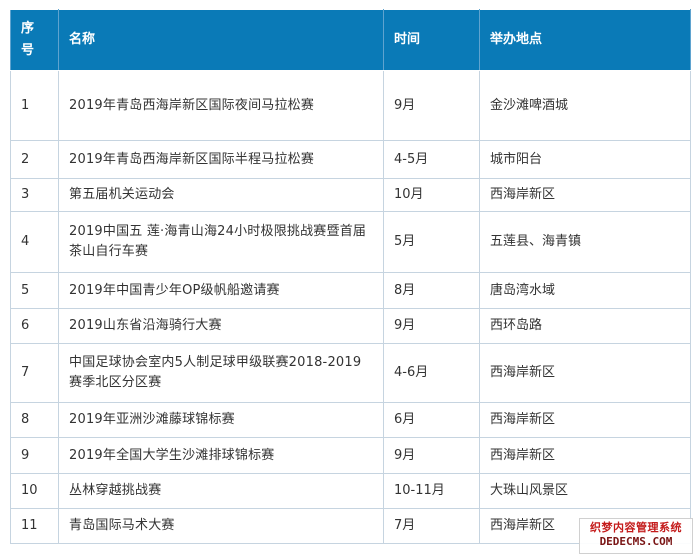  What do you see at coordinates (221, 326) in the screenshot?
I see `event-name: 2019山东省沿海骑行大赛` at bounding box center [221, 326].